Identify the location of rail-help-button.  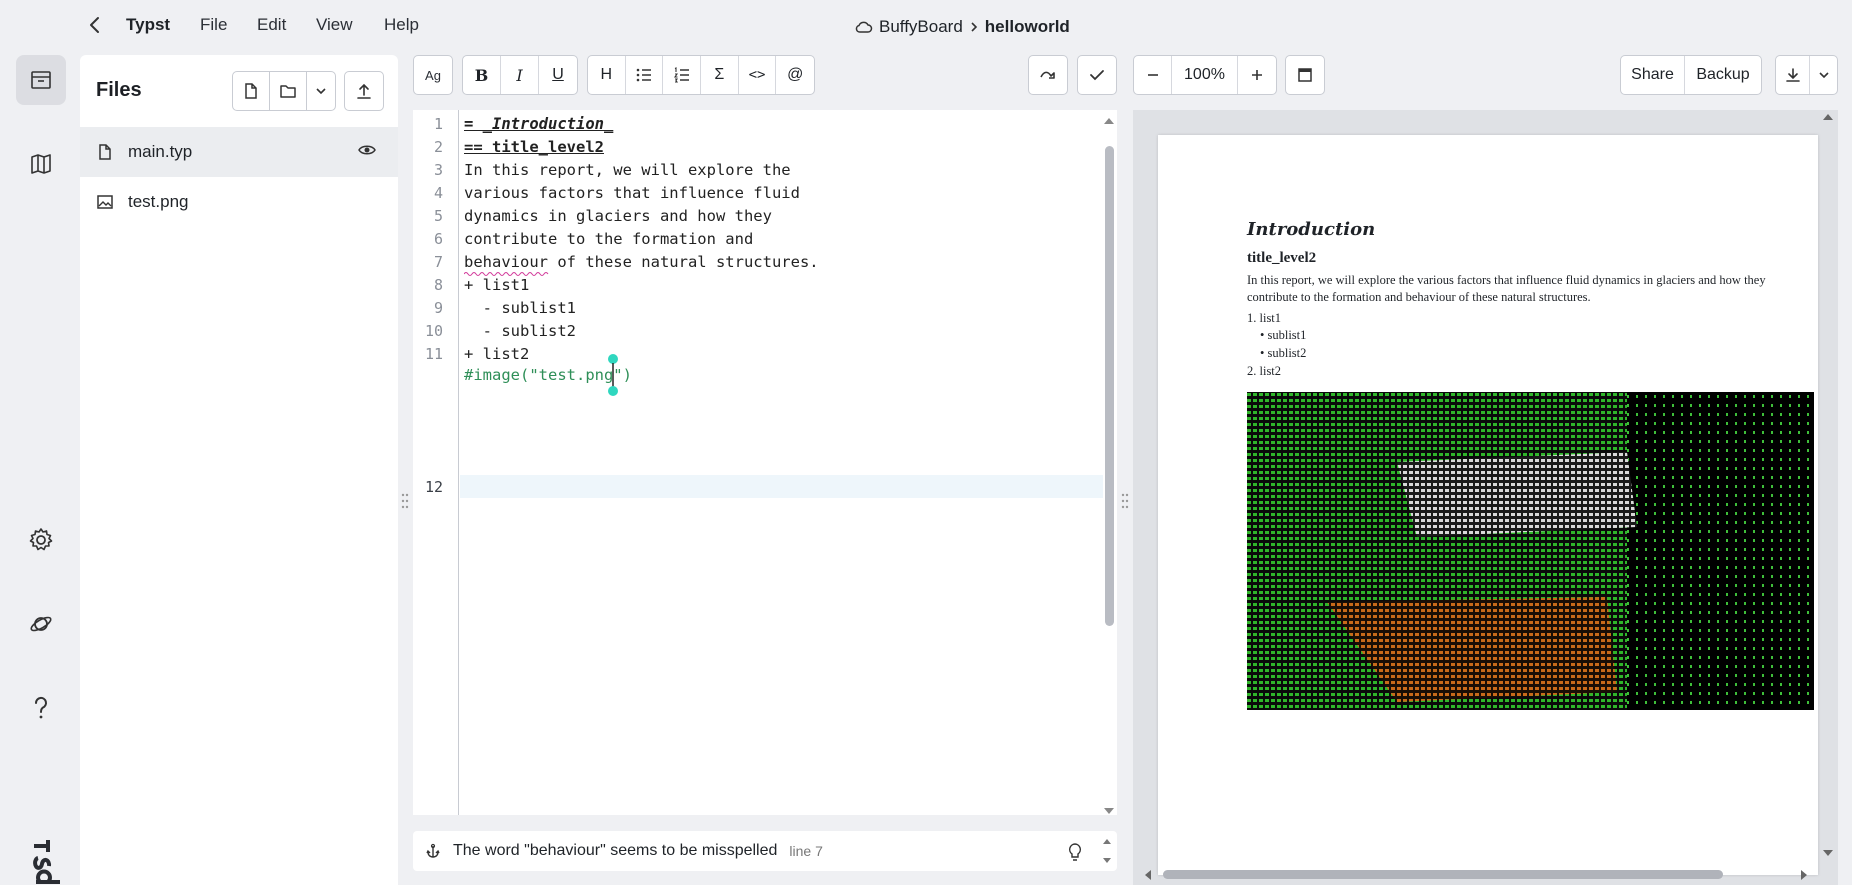
(41, 708).